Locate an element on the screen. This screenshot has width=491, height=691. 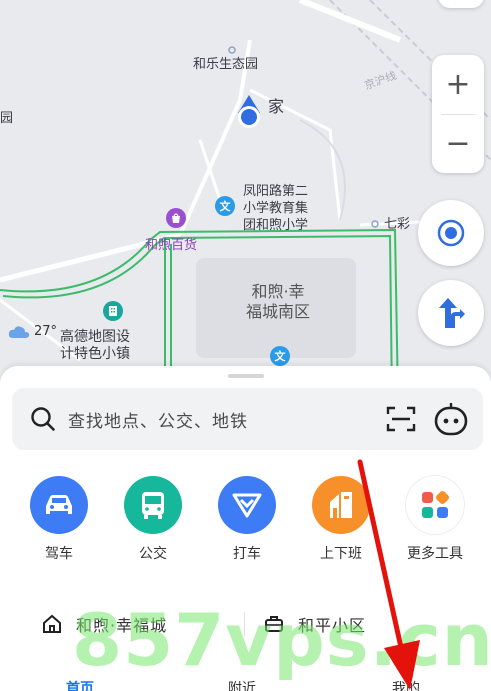
locate-icon is located at coordinates (451, 233).